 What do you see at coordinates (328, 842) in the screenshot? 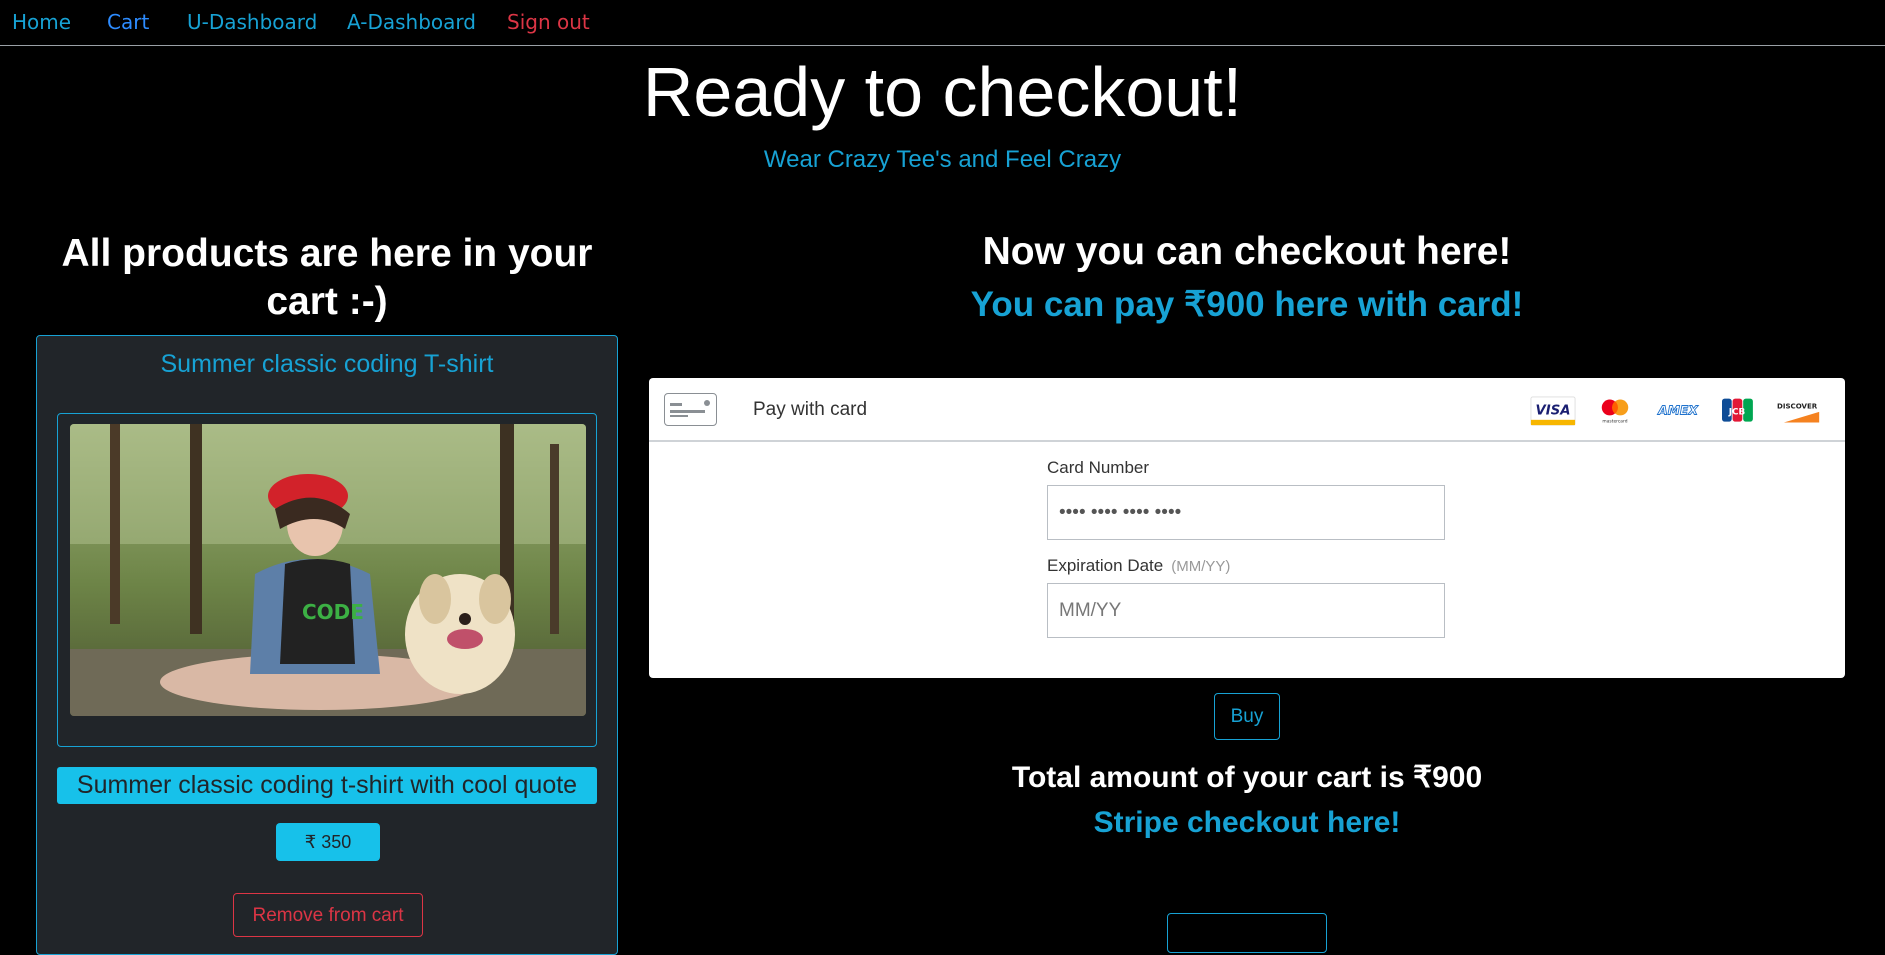
I see `product-price-badge: ₹ 350` at bounding box center [328, 842].